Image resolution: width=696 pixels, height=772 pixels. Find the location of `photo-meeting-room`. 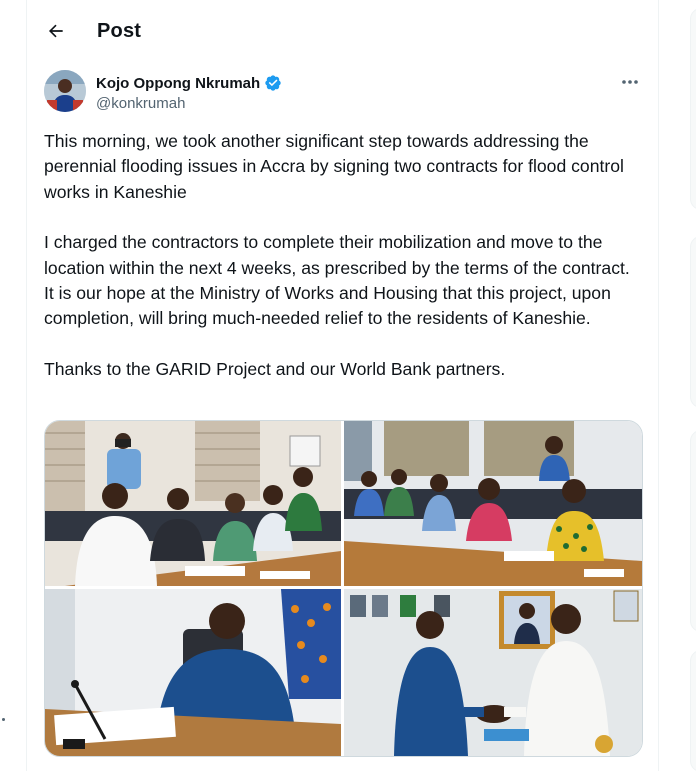

photo-meeting-room is located at coordinates (193, 503).